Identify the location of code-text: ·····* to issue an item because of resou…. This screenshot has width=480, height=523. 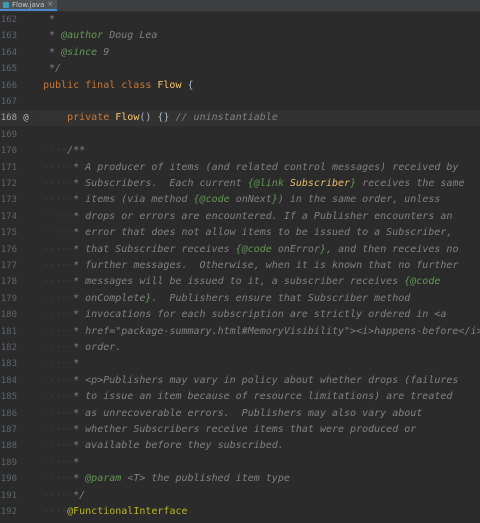
(261, 397).